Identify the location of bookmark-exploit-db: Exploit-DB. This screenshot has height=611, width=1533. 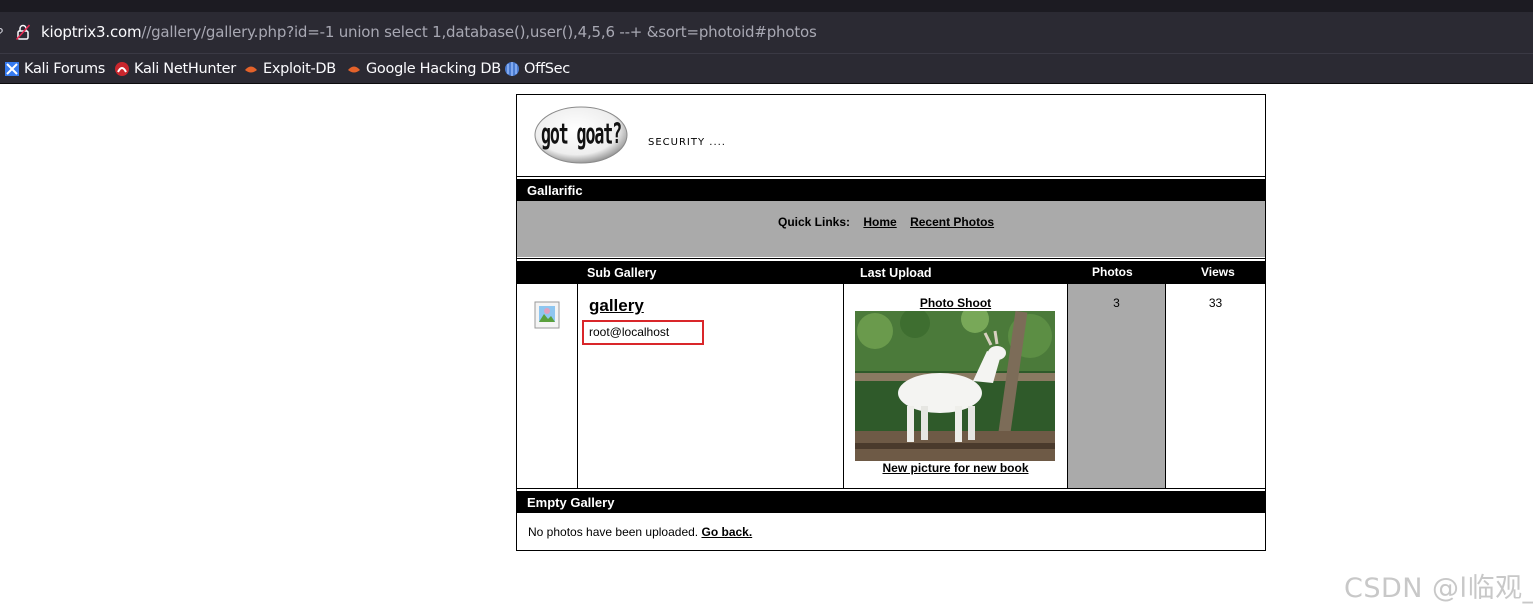
(289, 69).